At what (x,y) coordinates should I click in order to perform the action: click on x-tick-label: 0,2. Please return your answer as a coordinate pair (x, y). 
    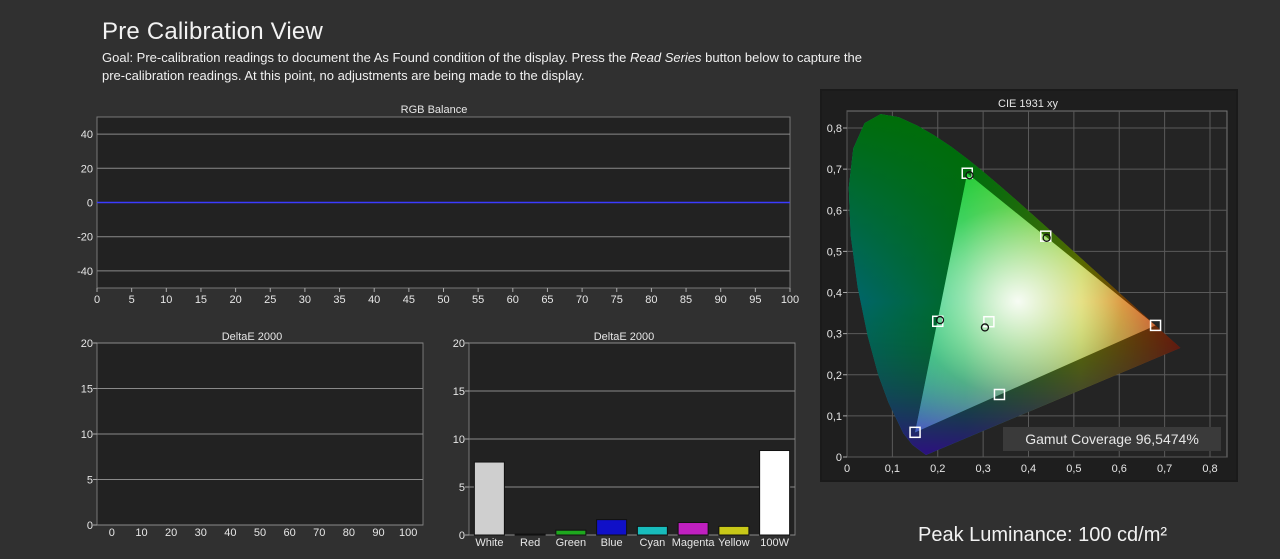
    Looking at the image, I should click on (937, 469).